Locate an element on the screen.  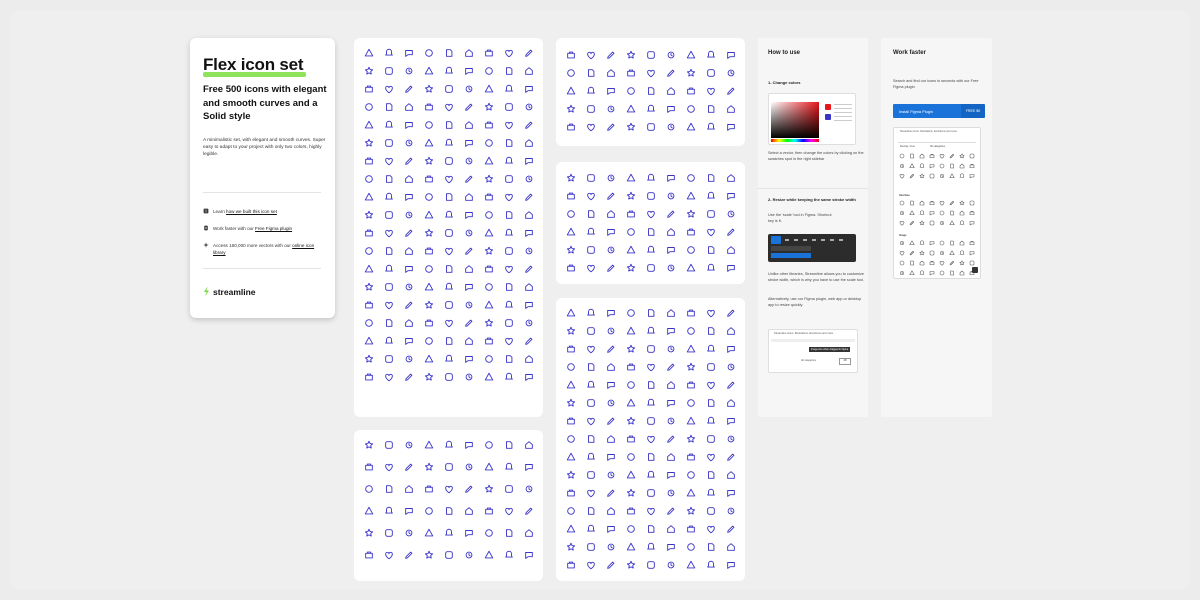
figma-plugin-link: Free Figma plugin is located at coordinates (273, 228).